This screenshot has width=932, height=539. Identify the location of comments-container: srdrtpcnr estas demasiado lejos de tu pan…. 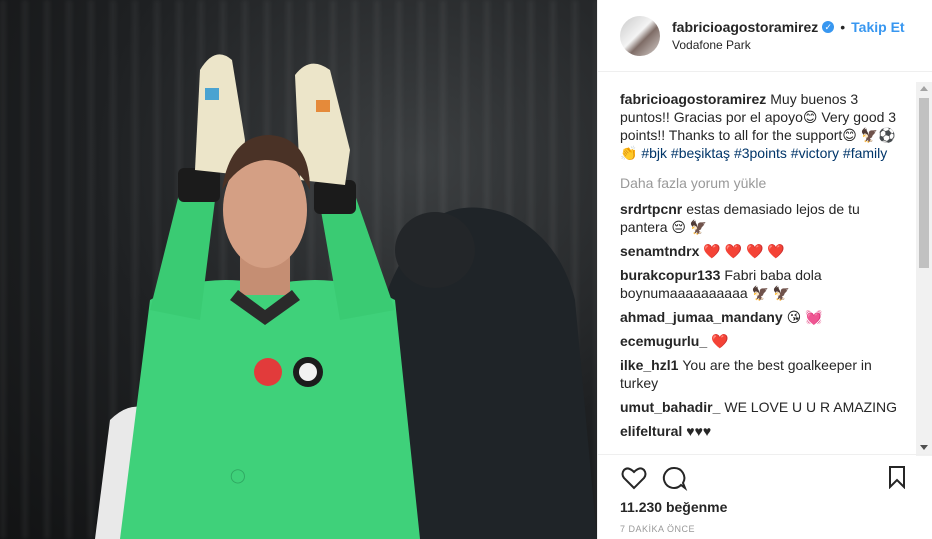
(764, 320).